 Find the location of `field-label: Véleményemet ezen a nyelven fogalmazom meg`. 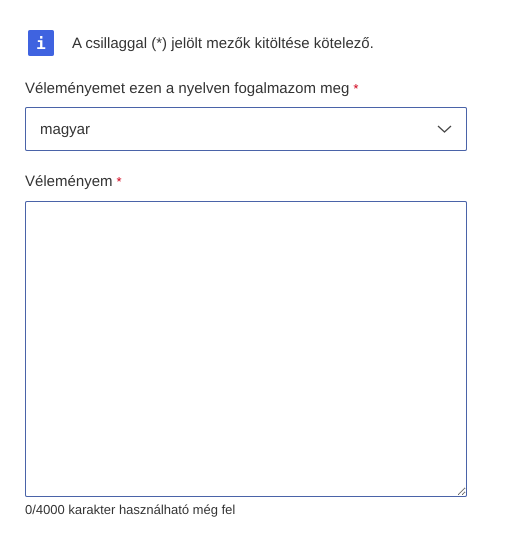

field-label: Véleményemet ezen a nyelven fogalmazom meg is located at coordinates (187, 88).